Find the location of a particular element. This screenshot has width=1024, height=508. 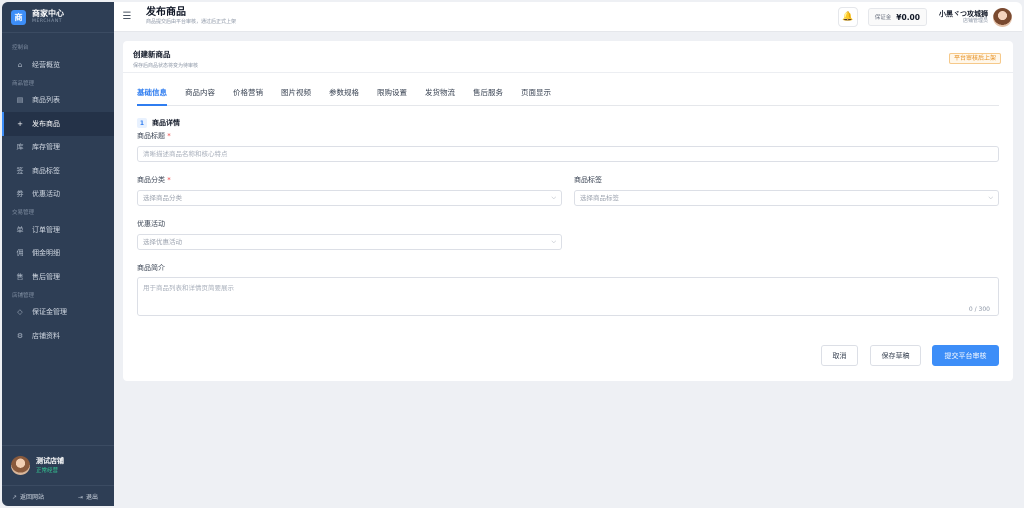

intro-placeholder: 用于商品列表和详情页简要展示 is located at coordinates (188, 288).